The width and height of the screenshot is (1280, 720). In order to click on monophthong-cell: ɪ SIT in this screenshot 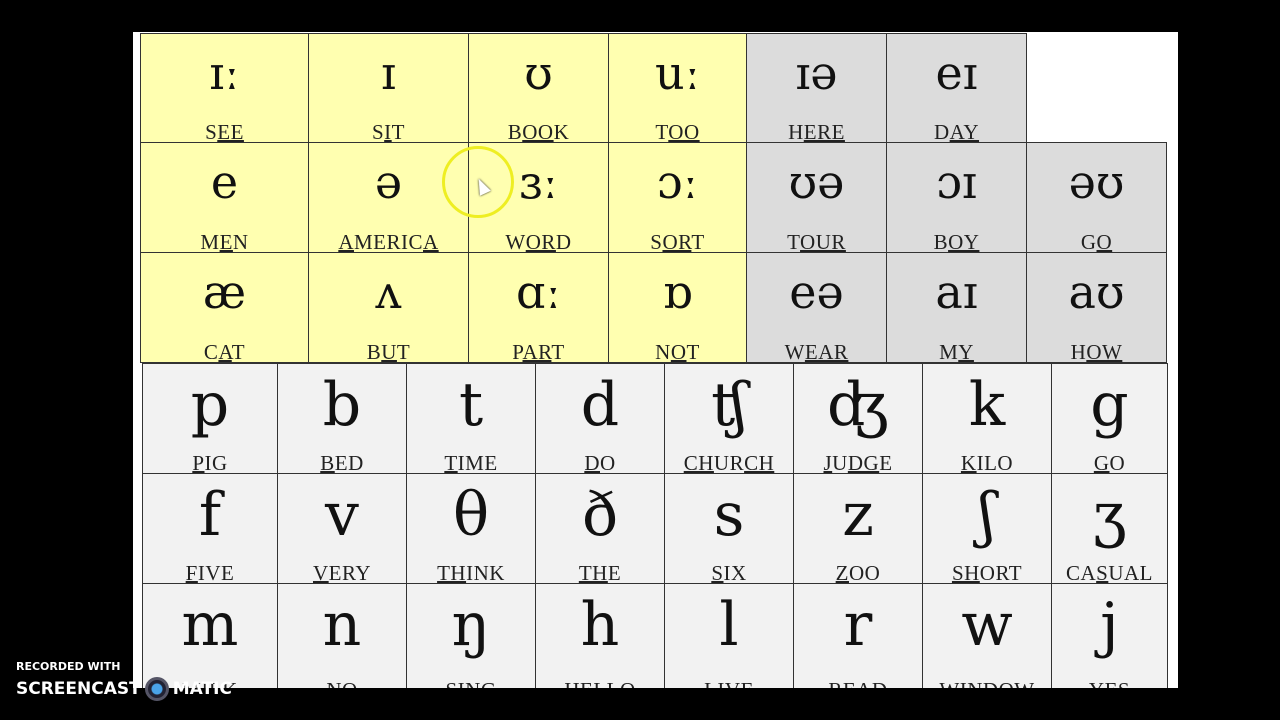, I will do `click(388, 88)`.